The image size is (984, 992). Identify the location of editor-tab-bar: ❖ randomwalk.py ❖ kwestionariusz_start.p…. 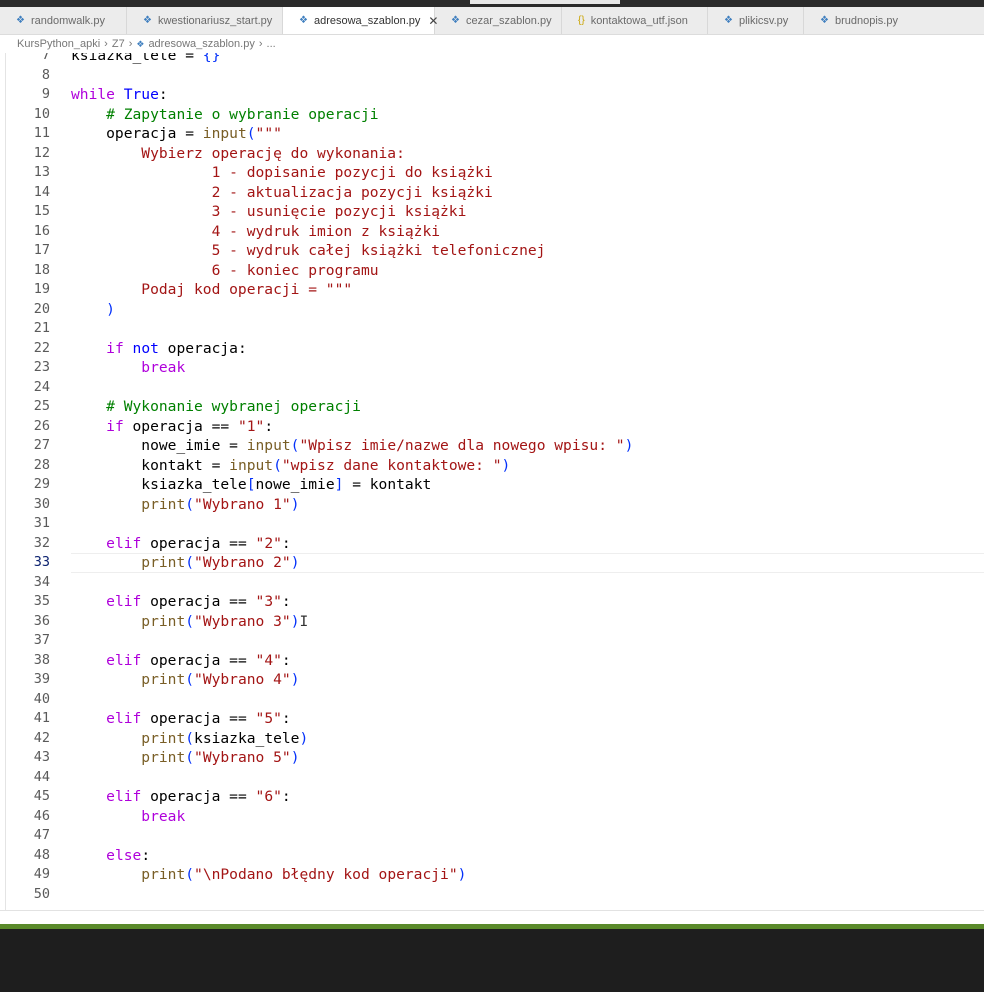
(492, 21).